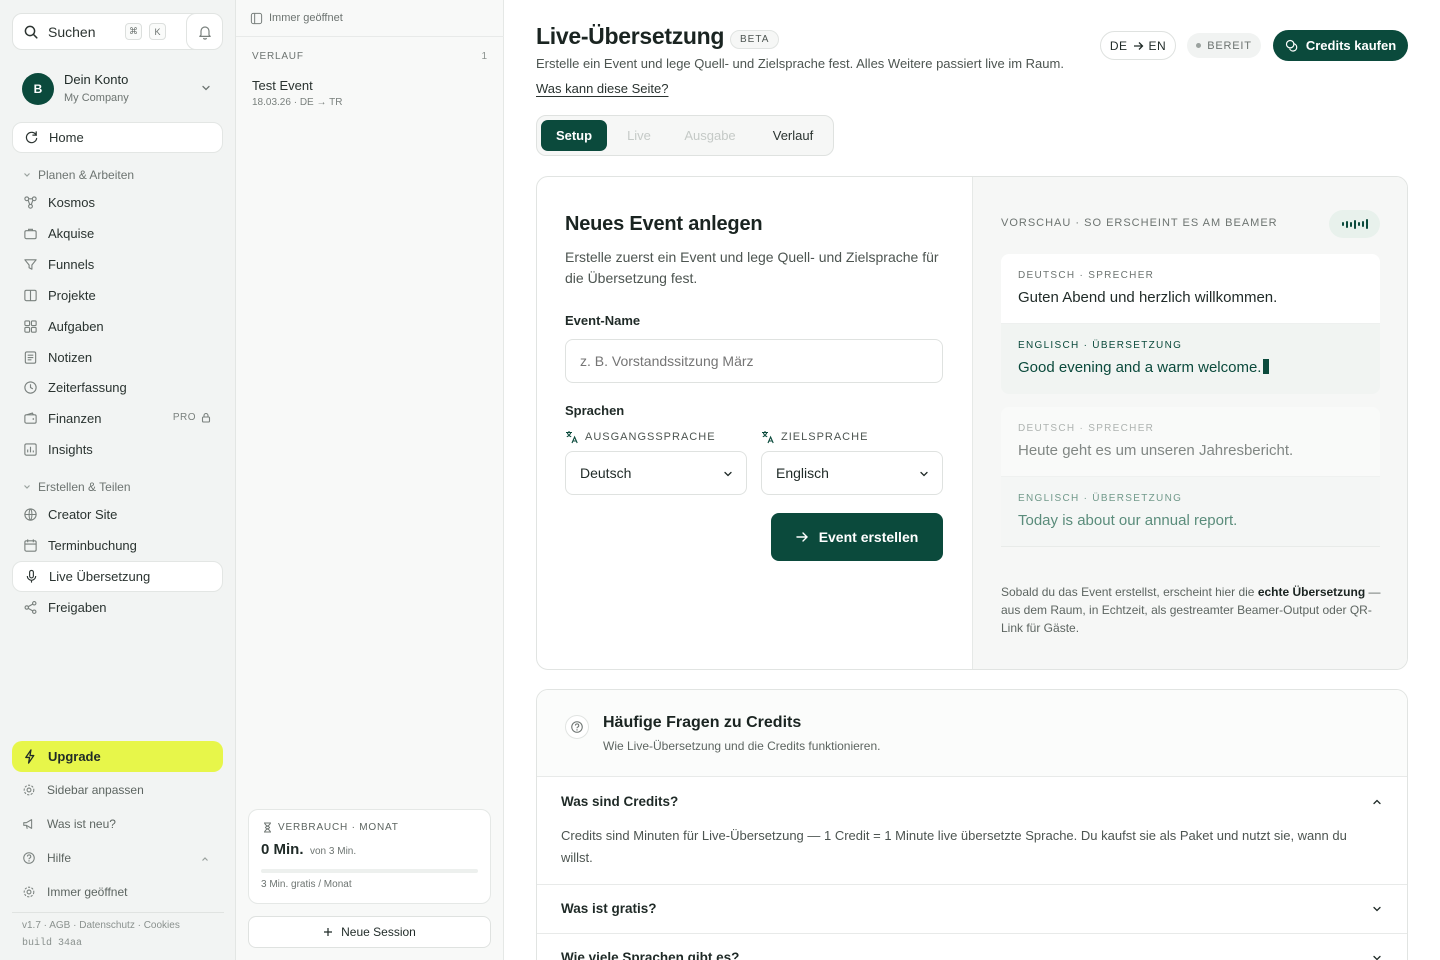 The width and height of the screenshot is (1440, 960). I want to click on sidebar-item-home: Home, so click(117, 137).